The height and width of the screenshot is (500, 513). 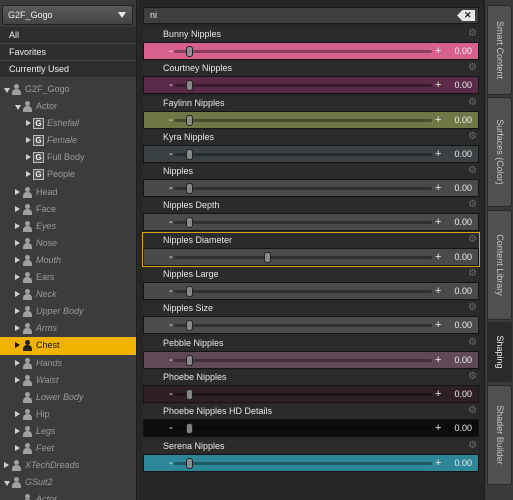 What do you see at coordinates (499, 50) in the screenshot?
I see `tab-smart-content: Smart Content` at bounding box center [499, 50].